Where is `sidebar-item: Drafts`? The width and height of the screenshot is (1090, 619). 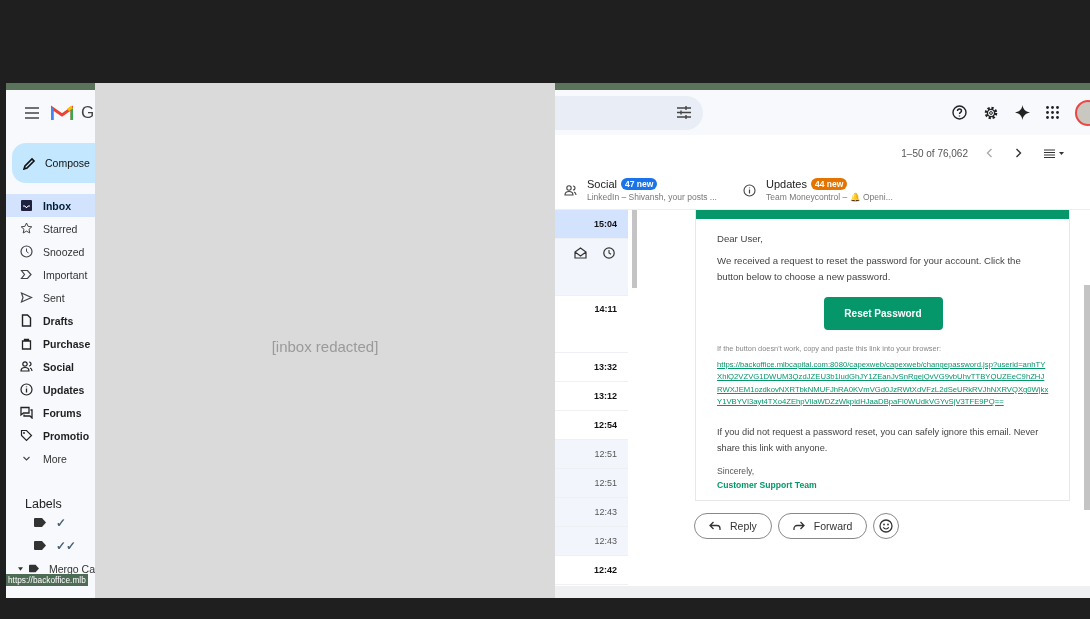 sidebar-item: Drafts is located at coordinates (50, 320).